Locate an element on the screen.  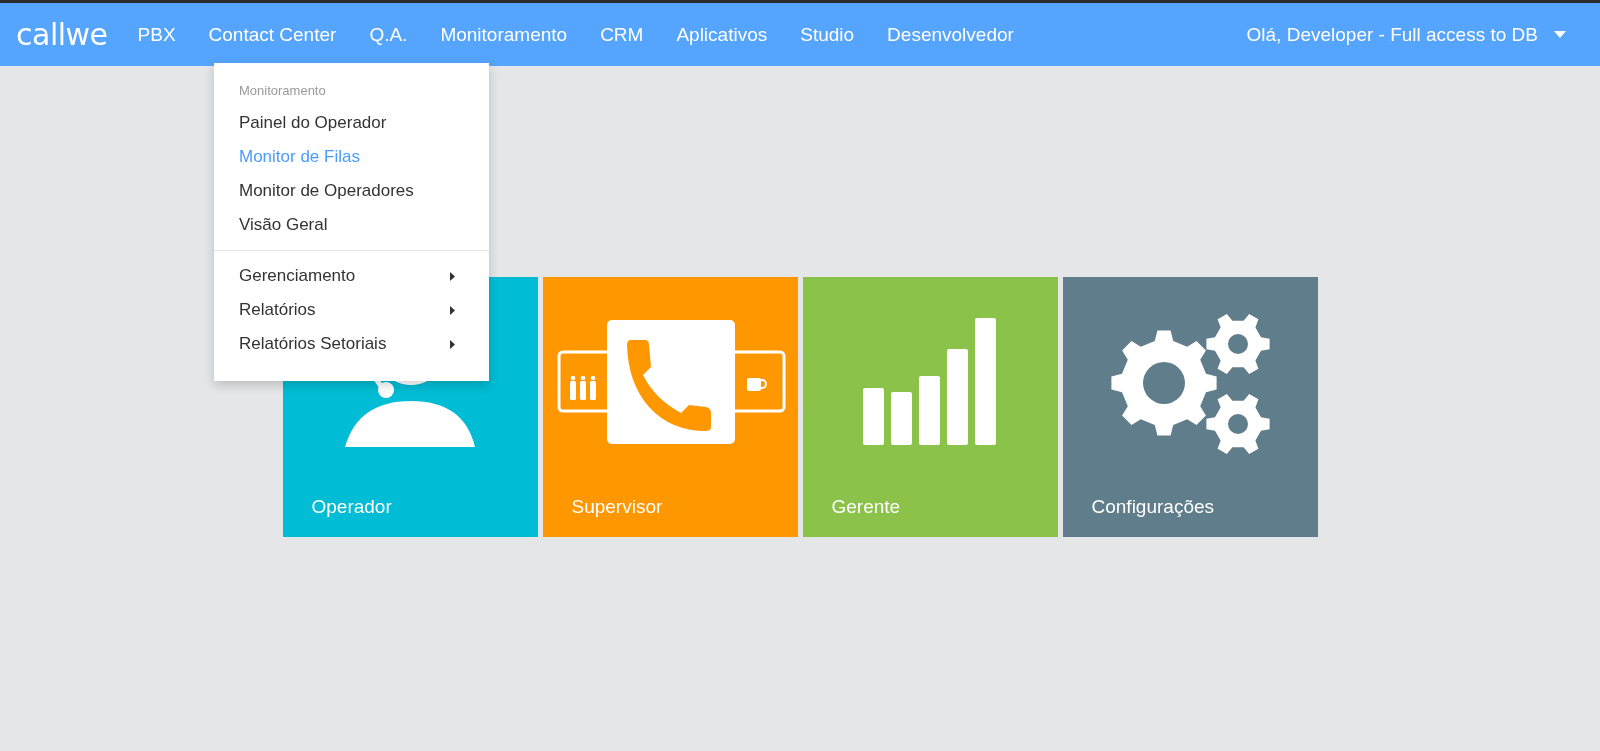
nav-item: Q.A. is located at coordinates (388, 34).